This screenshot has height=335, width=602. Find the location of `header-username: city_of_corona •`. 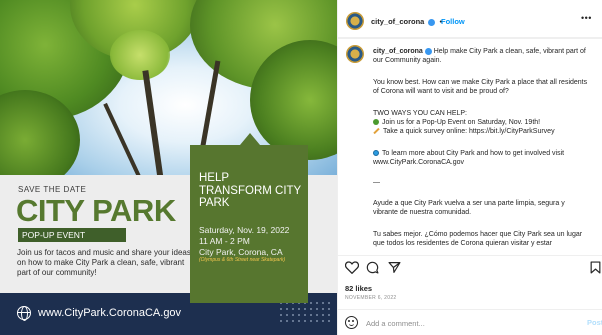

header-username: city_of_corona • is located at coordinates (406, 21).